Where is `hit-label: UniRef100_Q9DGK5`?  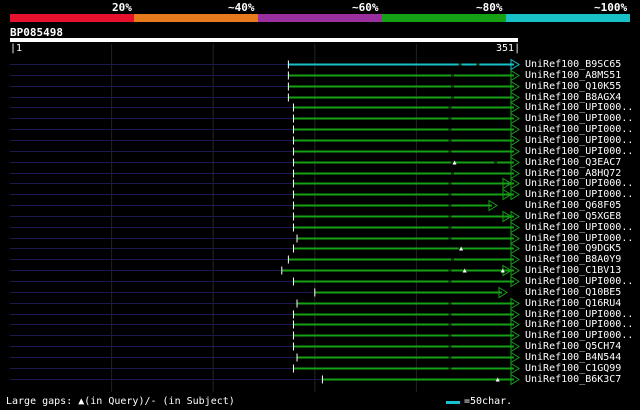
hit-label: UniRef100_Q9DGK5 is located at coordinates (573, 248).